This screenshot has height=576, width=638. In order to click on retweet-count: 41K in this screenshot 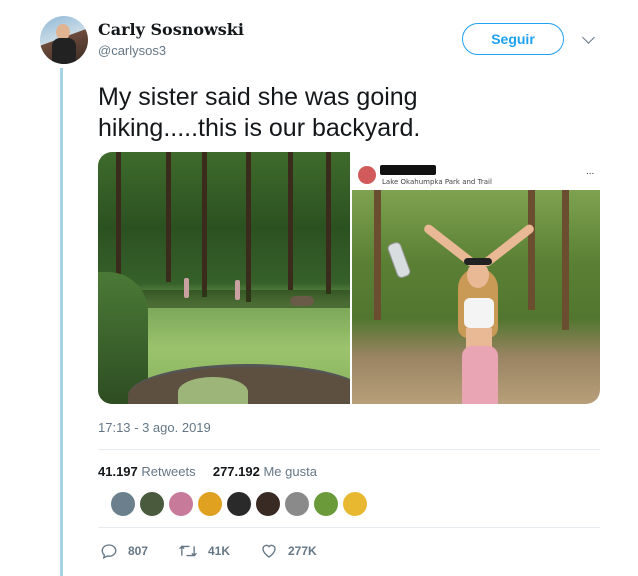, I will do `click(219, 551)`.